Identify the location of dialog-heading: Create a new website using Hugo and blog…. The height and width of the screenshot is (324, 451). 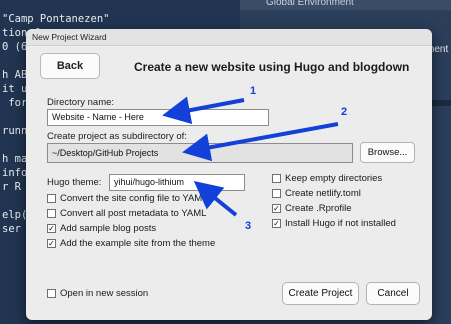
(272, 67).